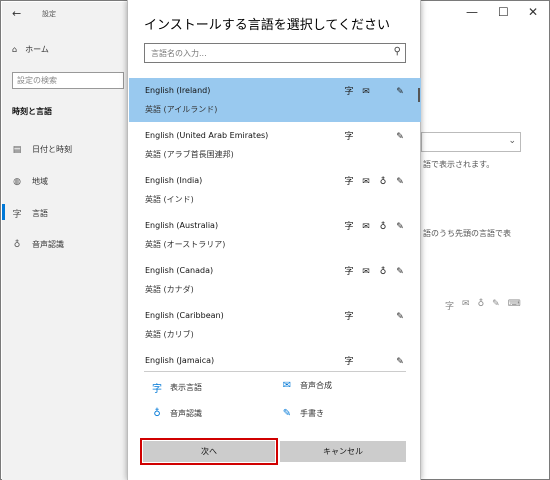 The height and width of the screenshot is (480, 550). I want to click on nav-home-label: ホーム, so click(37, 49).